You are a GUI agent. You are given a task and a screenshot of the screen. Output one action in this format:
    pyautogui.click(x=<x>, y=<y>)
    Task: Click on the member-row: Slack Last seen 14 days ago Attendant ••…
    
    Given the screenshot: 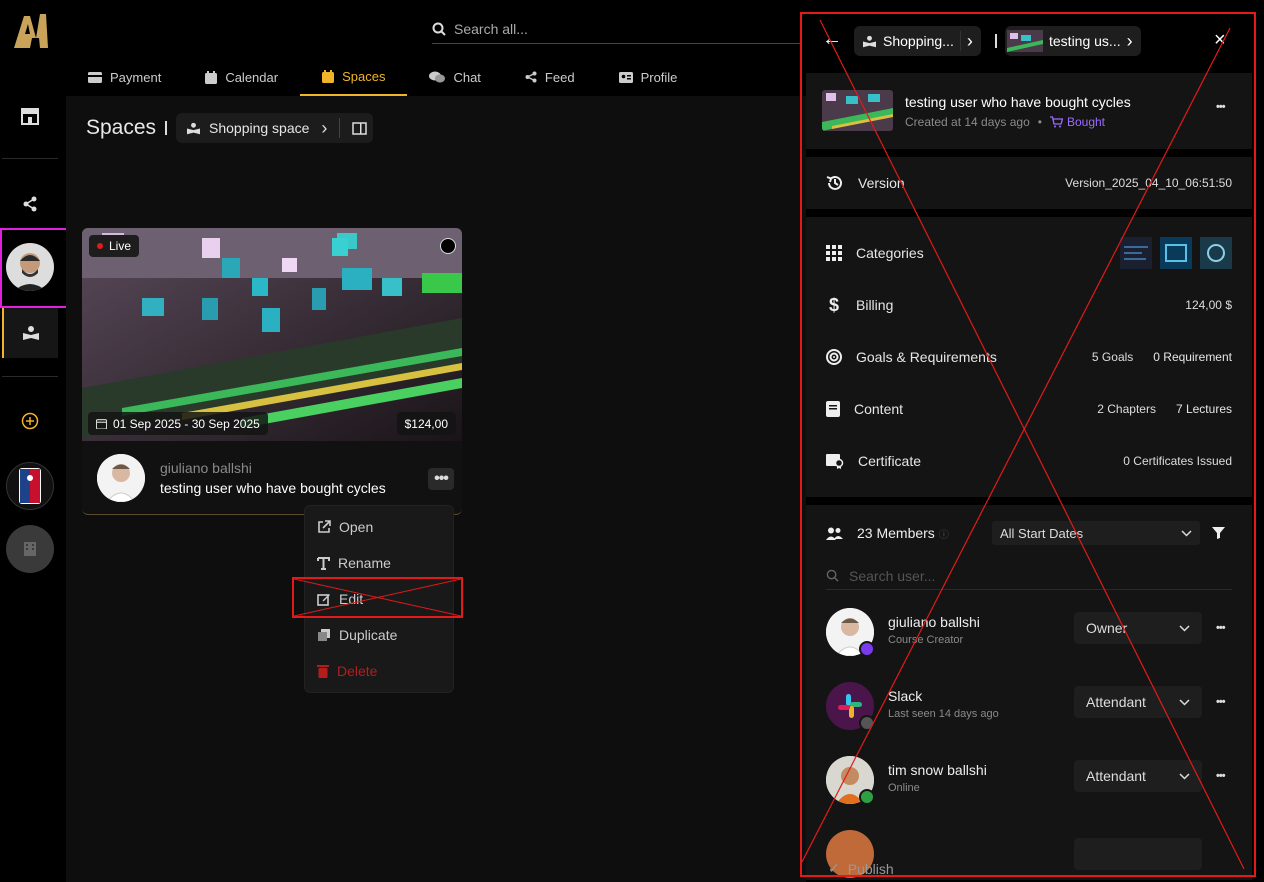 What is the action you would take?
    pyautogui.click(x=1029, y=712)
    